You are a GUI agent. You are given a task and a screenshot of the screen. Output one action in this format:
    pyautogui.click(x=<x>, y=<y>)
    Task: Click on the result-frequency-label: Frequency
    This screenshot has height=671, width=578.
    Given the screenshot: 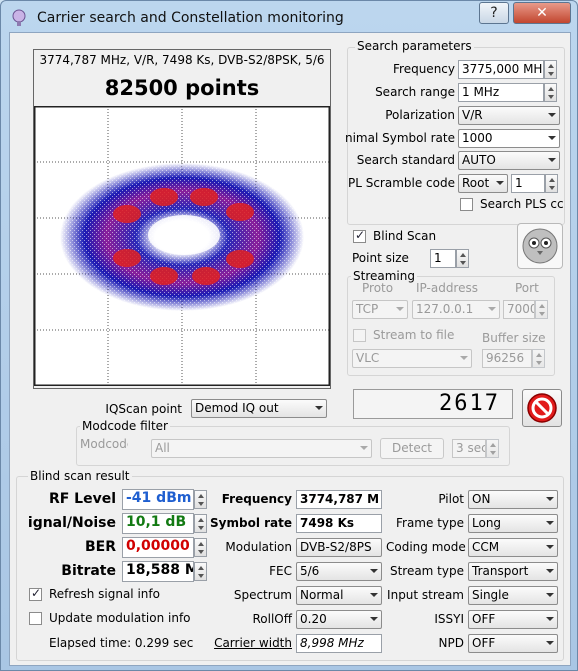 What is the action you would take?
    pyautogui.click(x=256, y=499)
    